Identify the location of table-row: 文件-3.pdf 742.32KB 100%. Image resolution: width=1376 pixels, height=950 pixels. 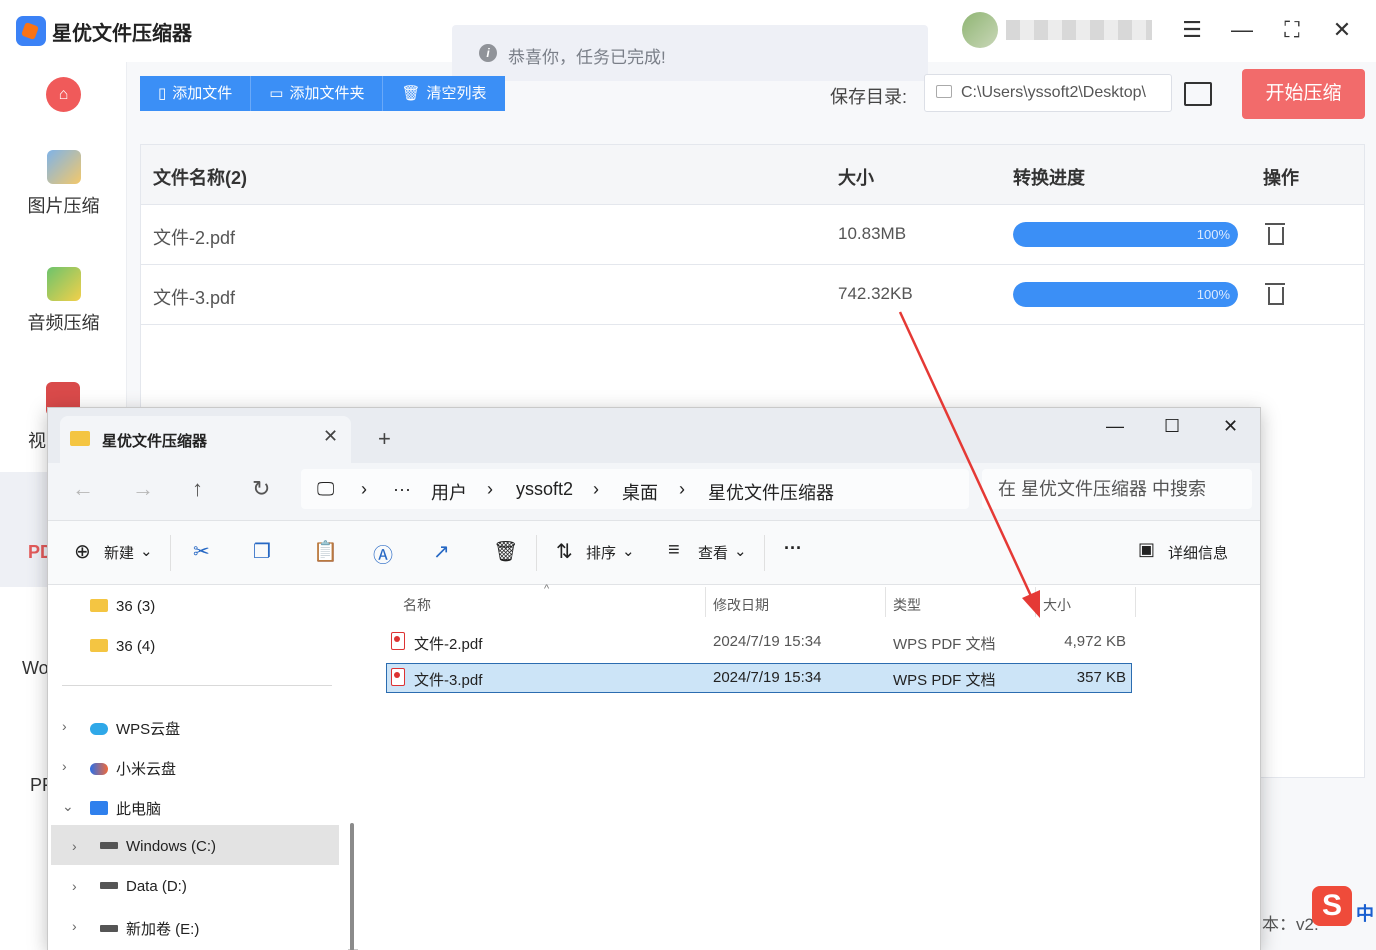
(752, 295).